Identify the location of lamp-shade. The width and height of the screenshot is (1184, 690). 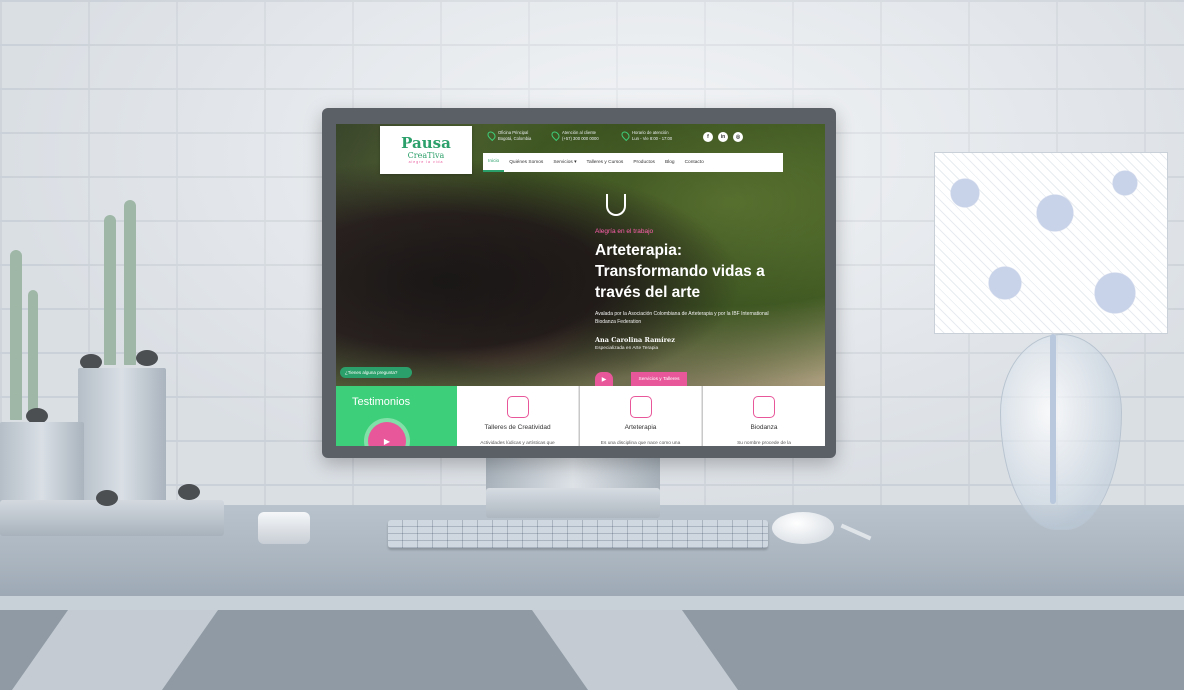
(1051, 243).